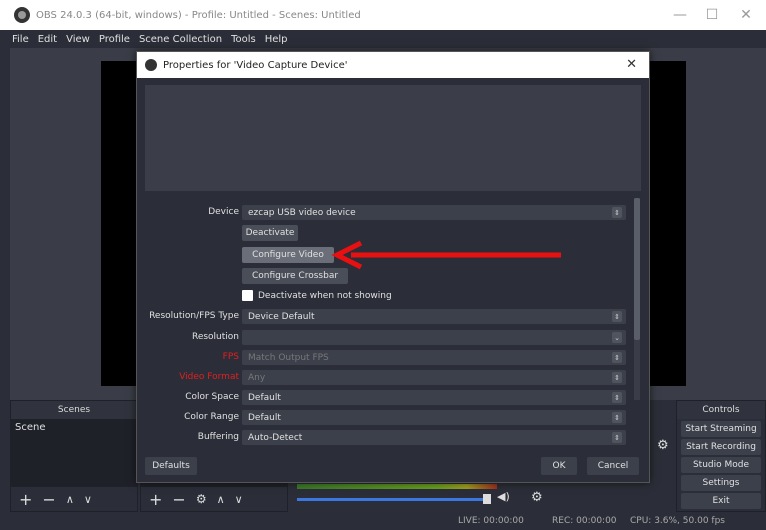  What do you see at coordinates (239, 499) in the screenshot?
I see `source-down-icon: ∨` at bounding box center [239, 499].